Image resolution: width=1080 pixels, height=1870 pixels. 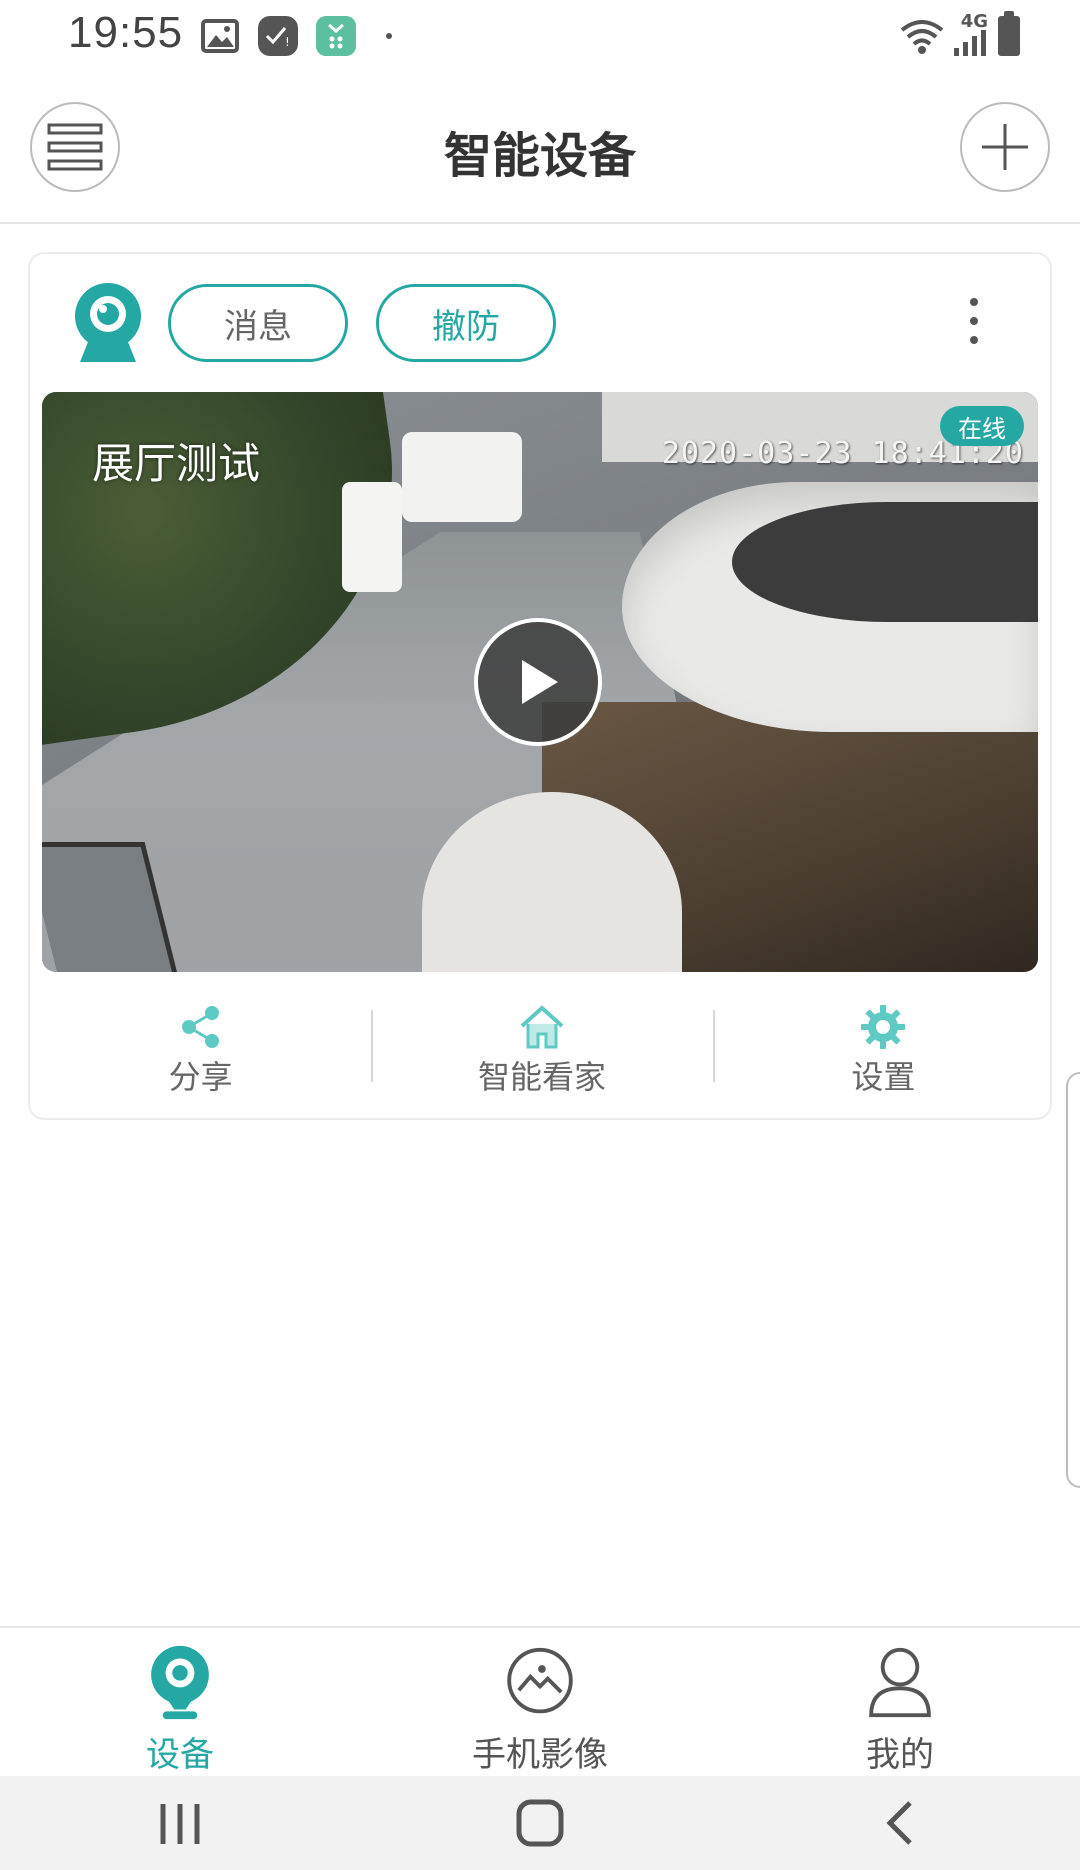 I want to click on smart-home-action: 智能看家, so click(x=541, y=1054).